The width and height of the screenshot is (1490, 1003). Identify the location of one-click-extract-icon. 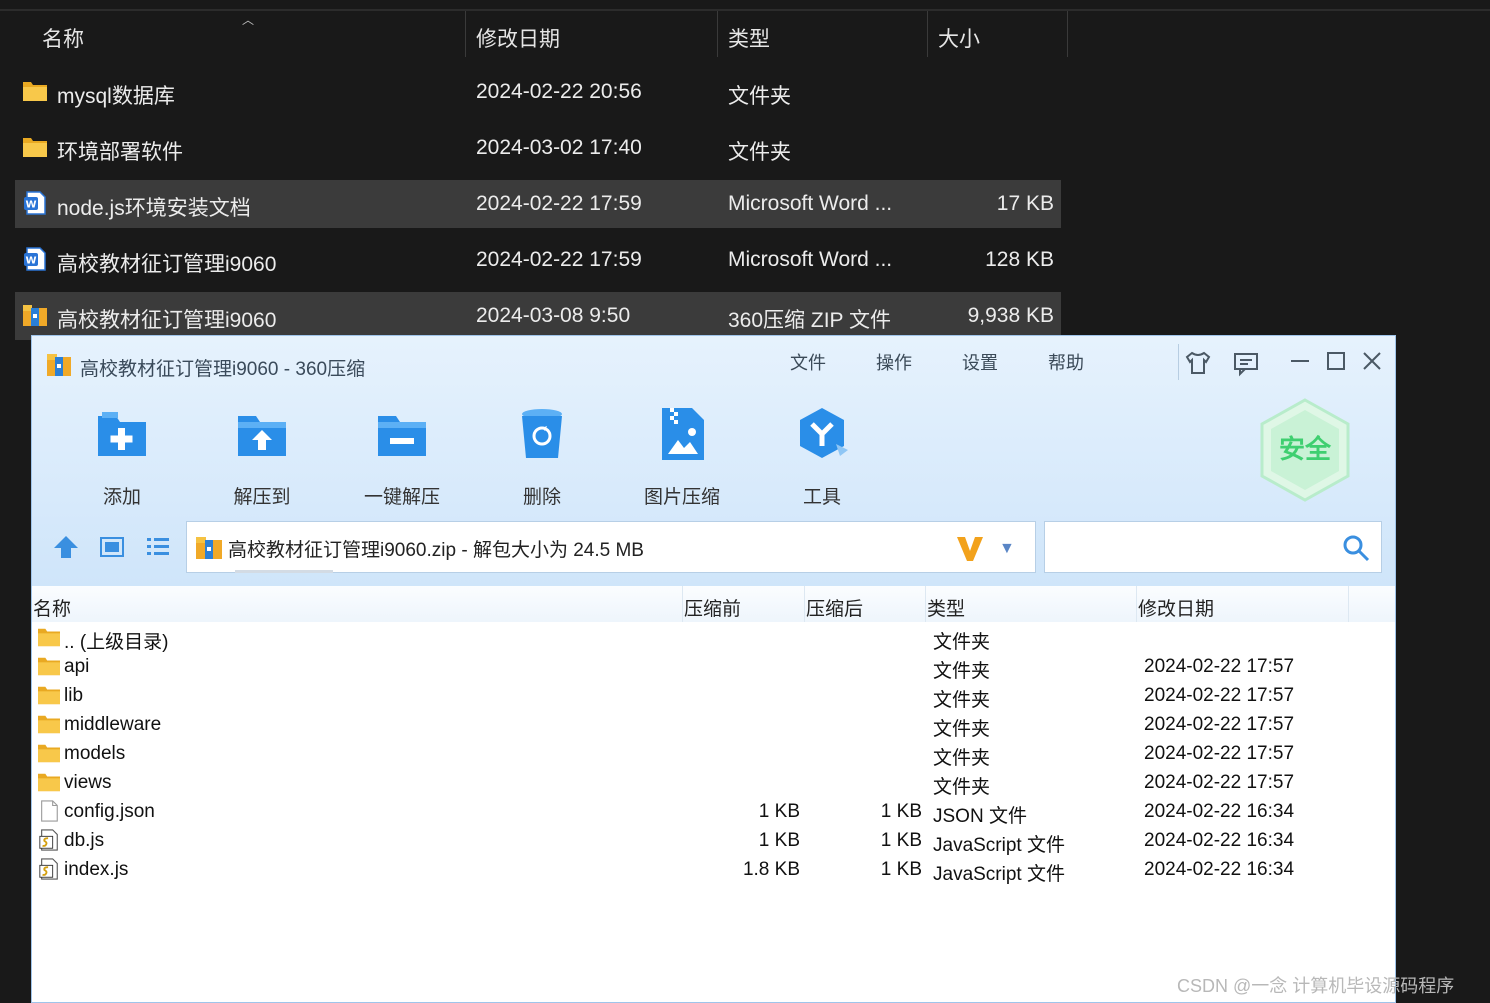
(402, 436).